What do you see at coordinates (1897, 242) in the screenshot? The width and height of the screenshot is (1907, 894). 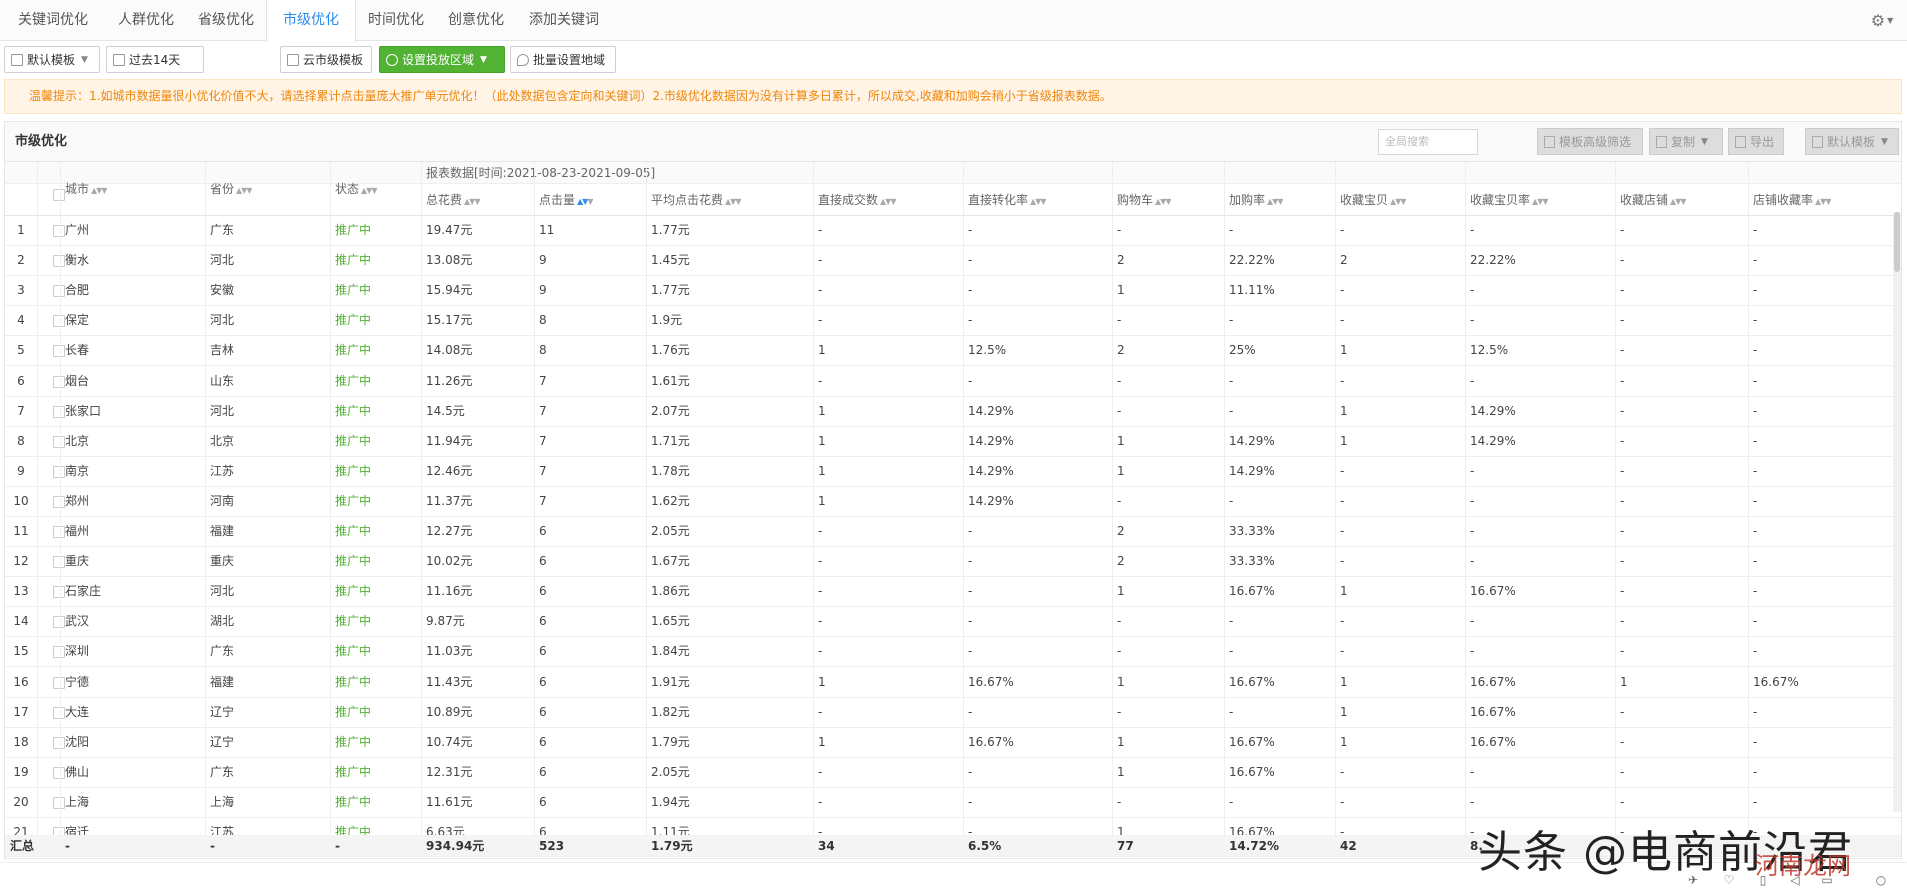 I see `scrollbar-thumb` at bounding box center [1897, 242].